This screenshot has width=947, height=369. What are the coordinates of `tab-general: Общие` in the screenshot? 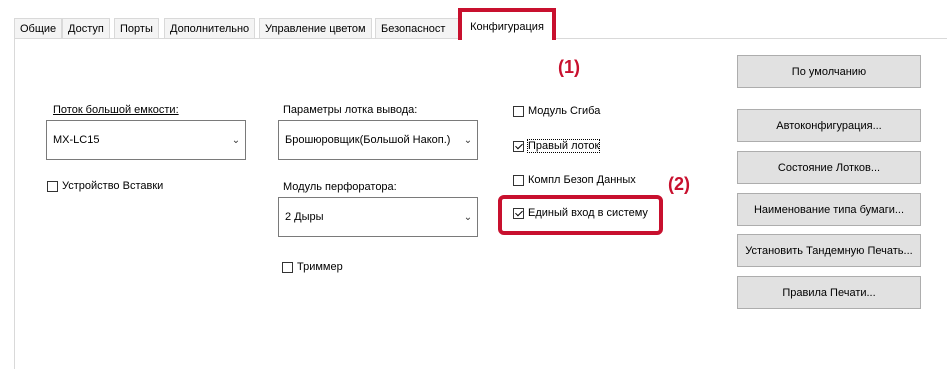 It's located at (38, 28).